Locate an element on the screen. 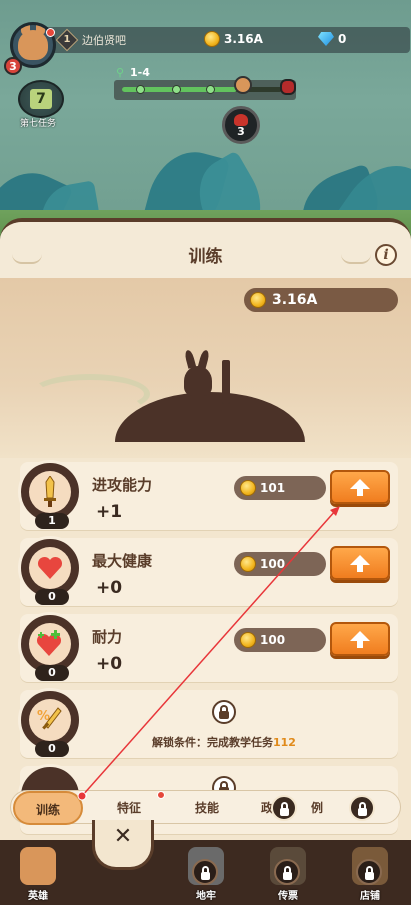 The height and width of the screenshot is (905, 411). unlock-condition-text: 解锁条件：完成教学任务 is located at coordinates (212, 742).